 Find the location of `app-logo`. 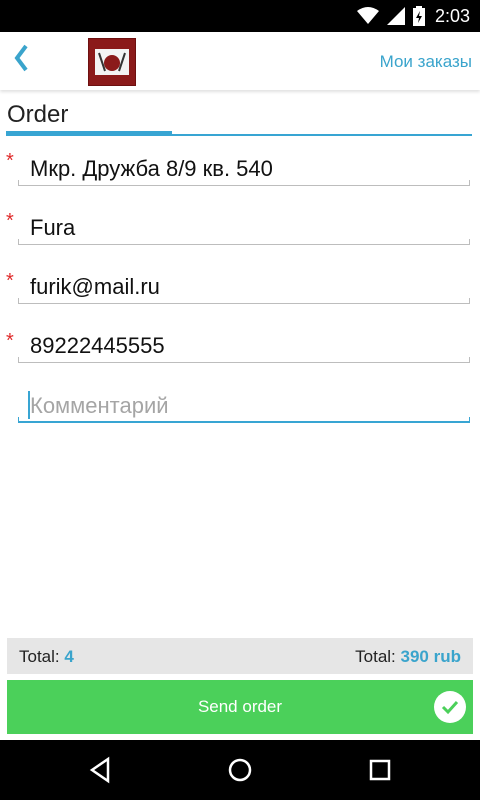

app-logo is located at coordinates (112, 62).